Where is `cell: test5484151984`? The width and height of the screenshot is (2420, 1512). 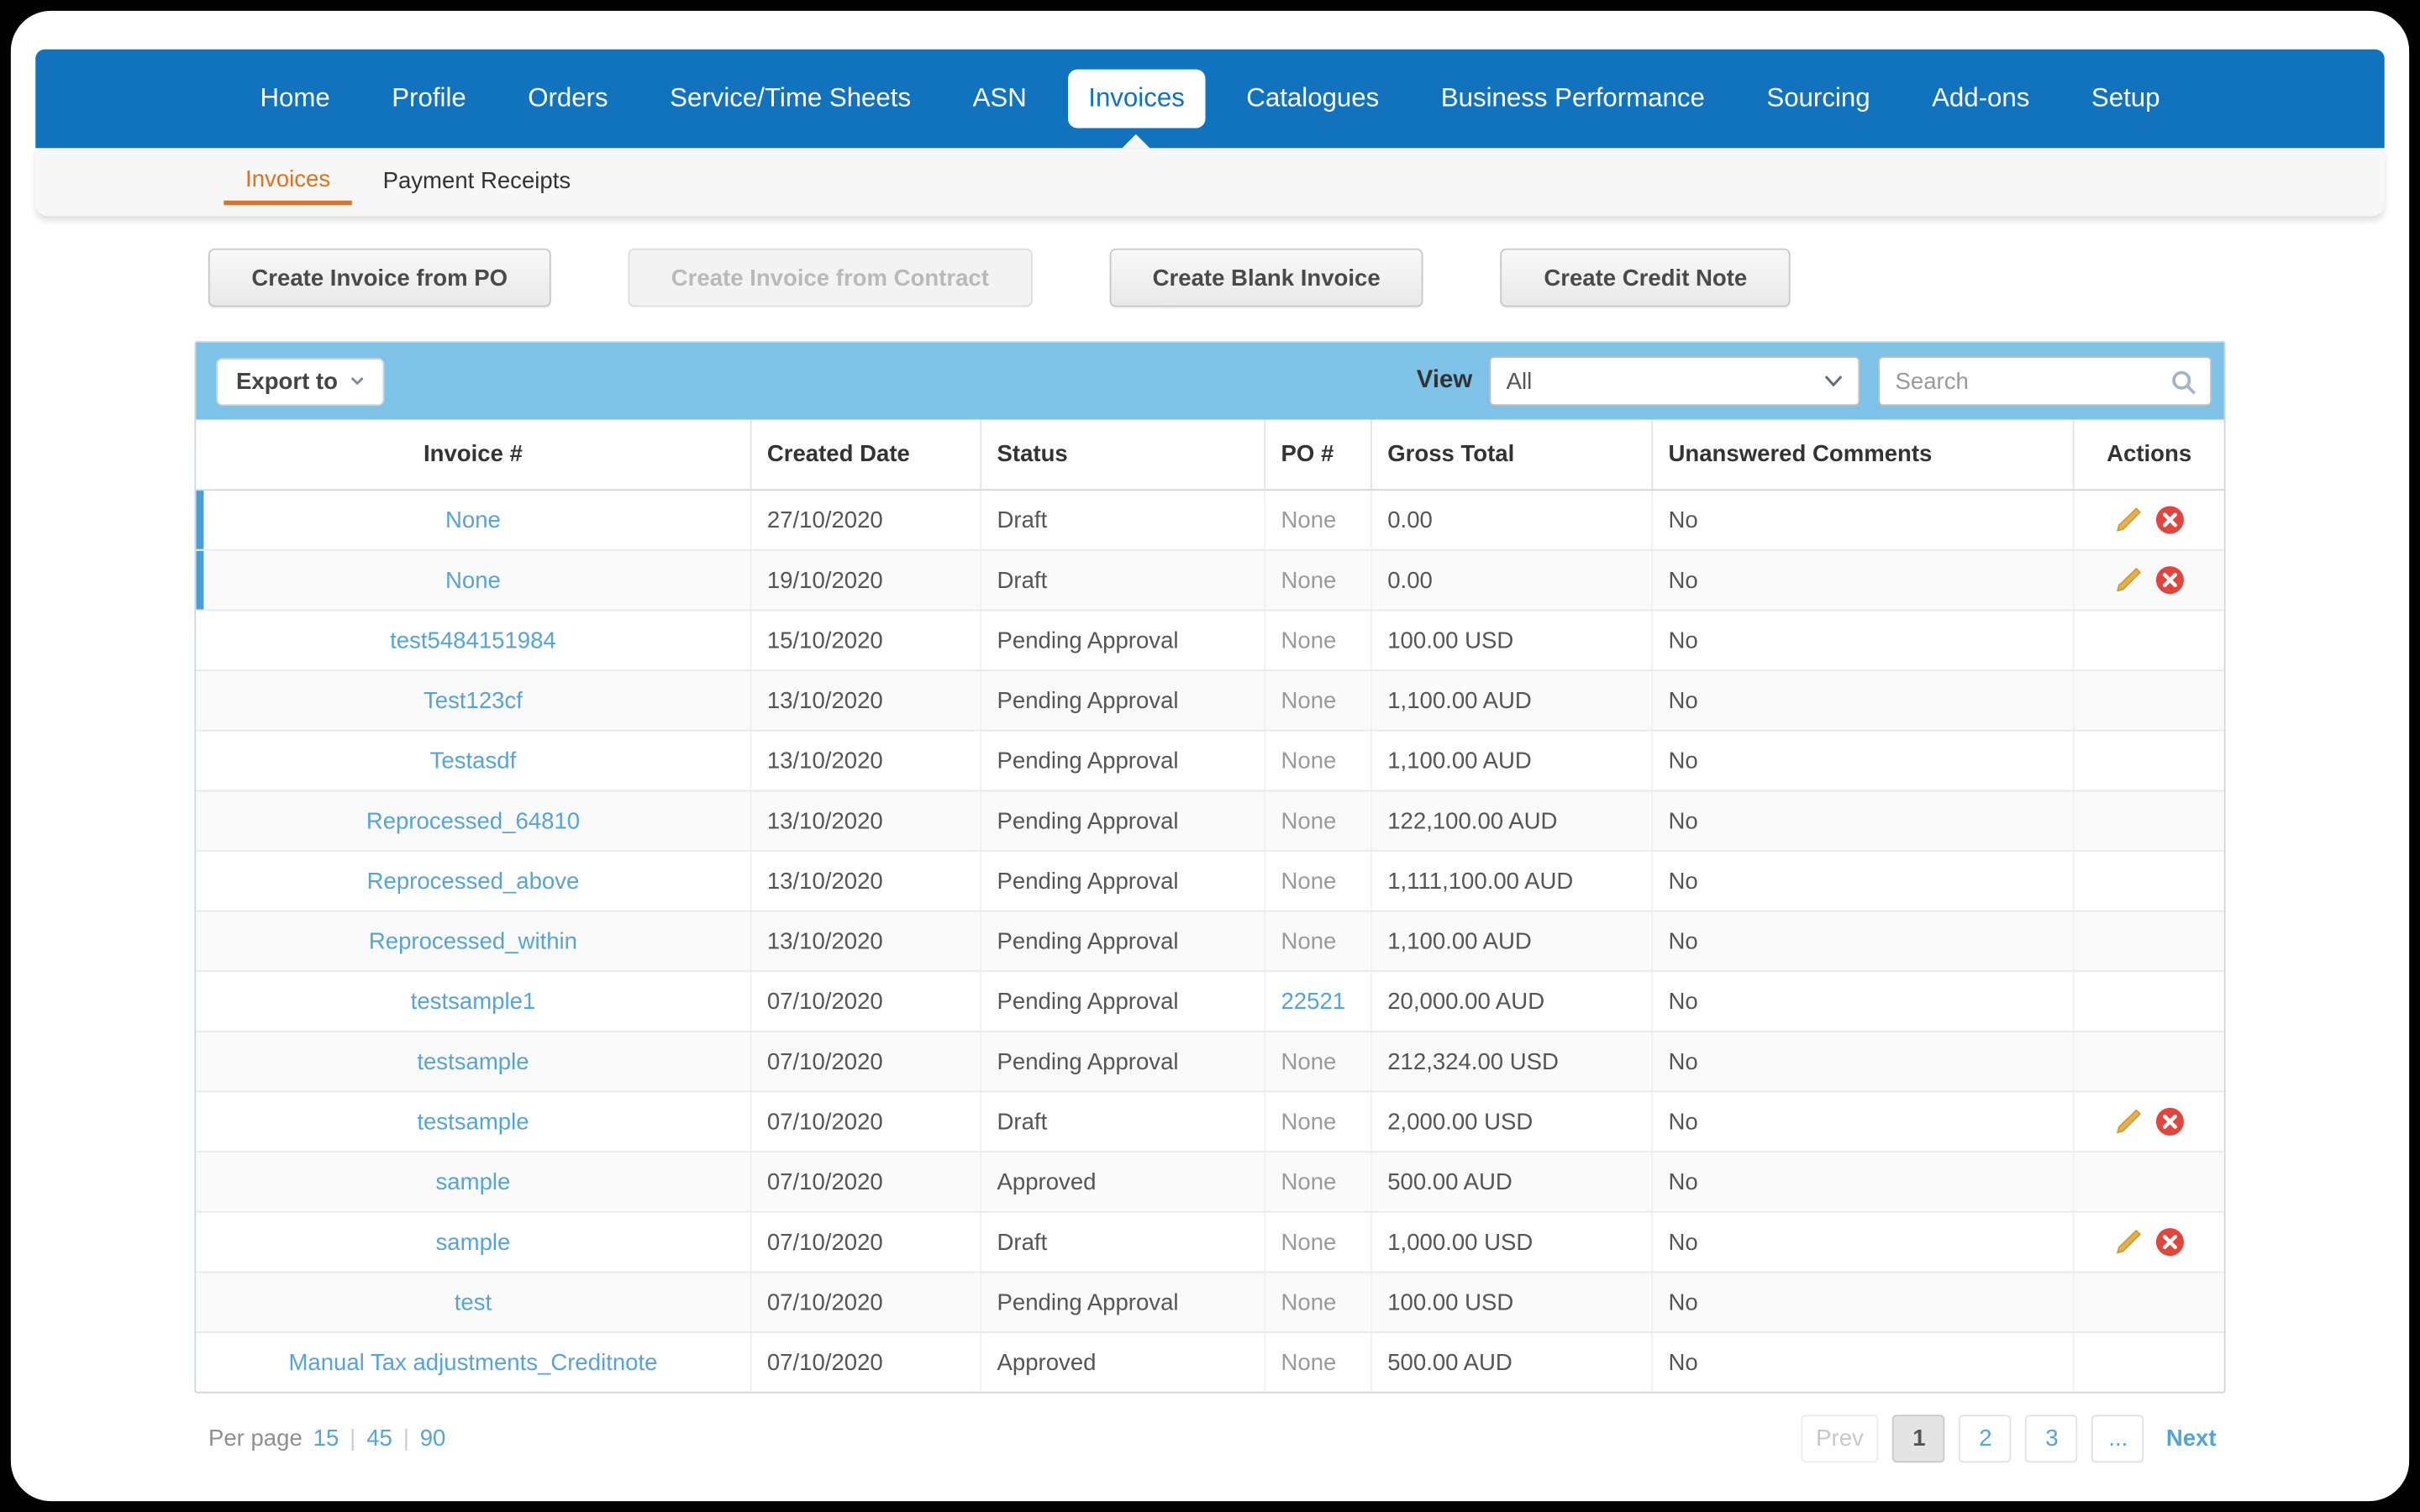 cell: test5484151984 is located at coordinates (474, 640).